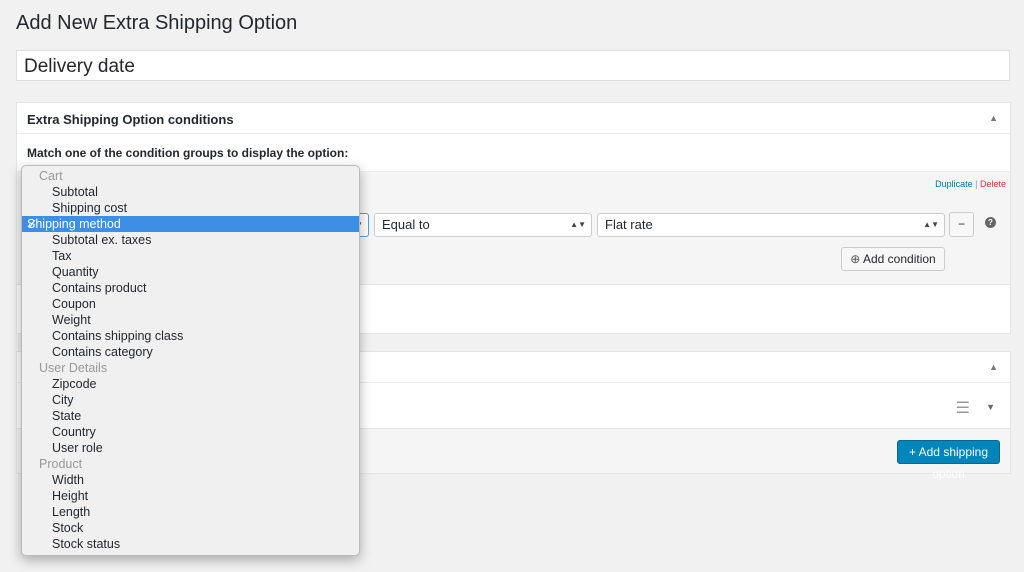  Describe the element at coordinates (190, 528) in the screenshot. I see `dropdown-option: Stock` at that location.